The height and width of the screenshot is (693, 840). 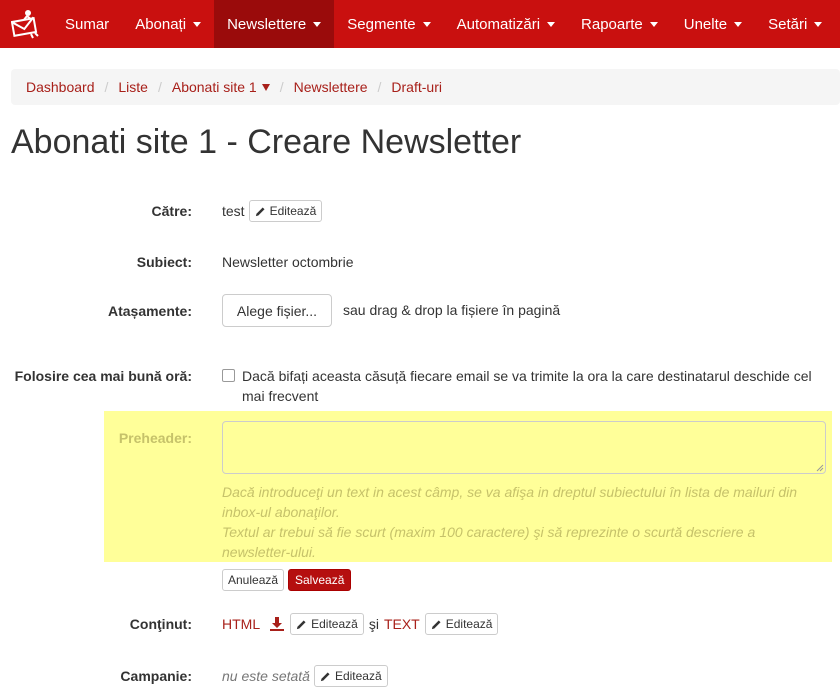 What do you see at coordinates (452, 310) in the screenshot?
I see `attachments-hint: sau drag & drop la fișiere în pagină` at bounding box center [452, 310].